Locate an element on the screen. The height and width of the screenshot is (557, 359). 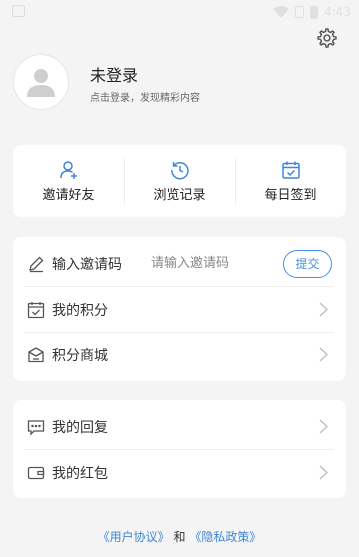
add-user-icon is located at coordinates (68, 169).